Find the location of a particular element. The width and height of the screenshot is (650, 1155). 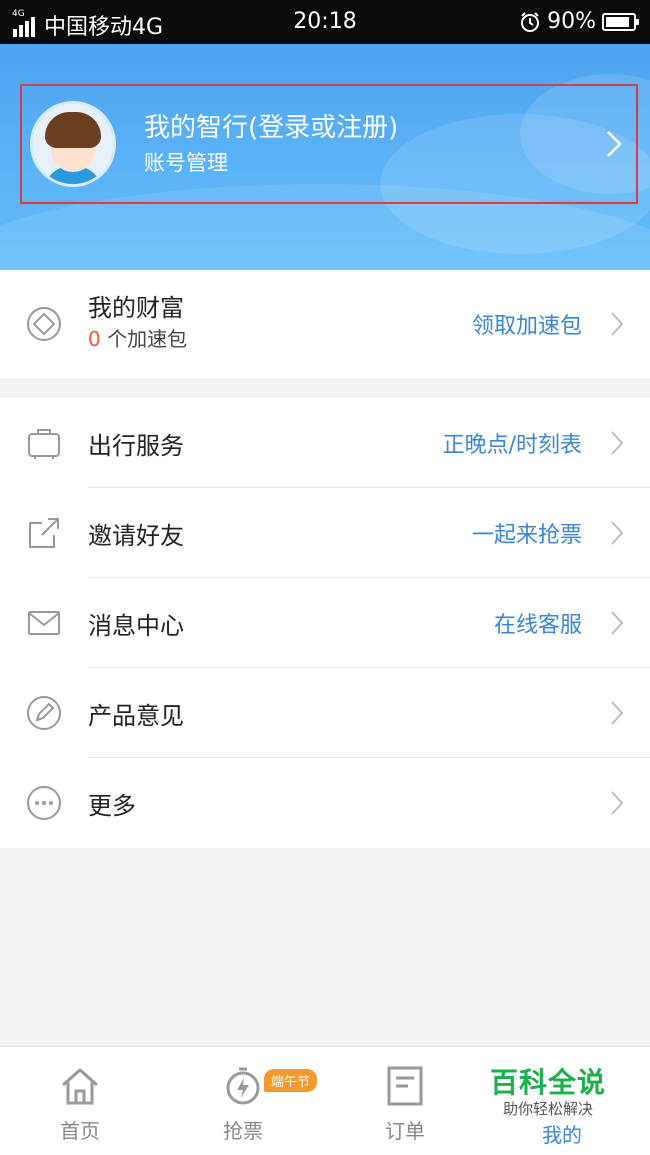

tab-label: 首页 is located at coordinates (80, 1131).